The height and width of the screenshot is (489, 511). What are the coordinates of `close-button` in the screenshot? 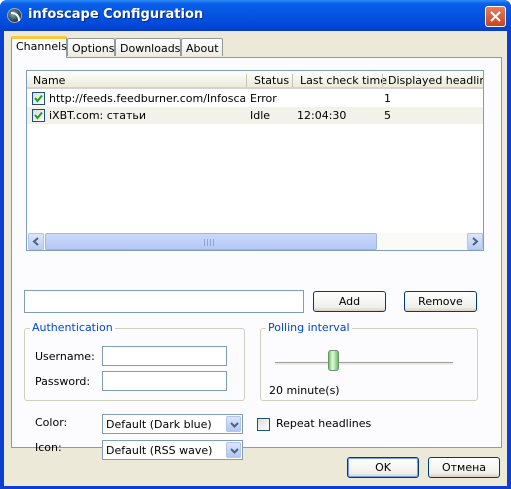 It's located at (495, 16).